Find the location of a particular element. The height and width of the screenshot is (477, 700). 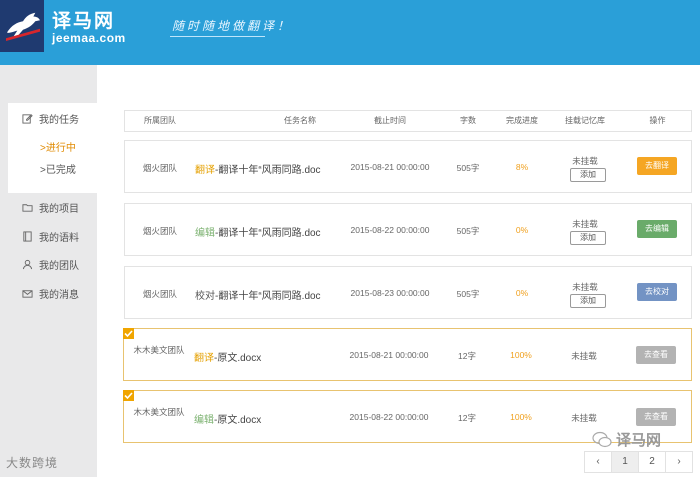

sidebar-label-my-corpus: 我的语料 is located at coordinates (59, 238).